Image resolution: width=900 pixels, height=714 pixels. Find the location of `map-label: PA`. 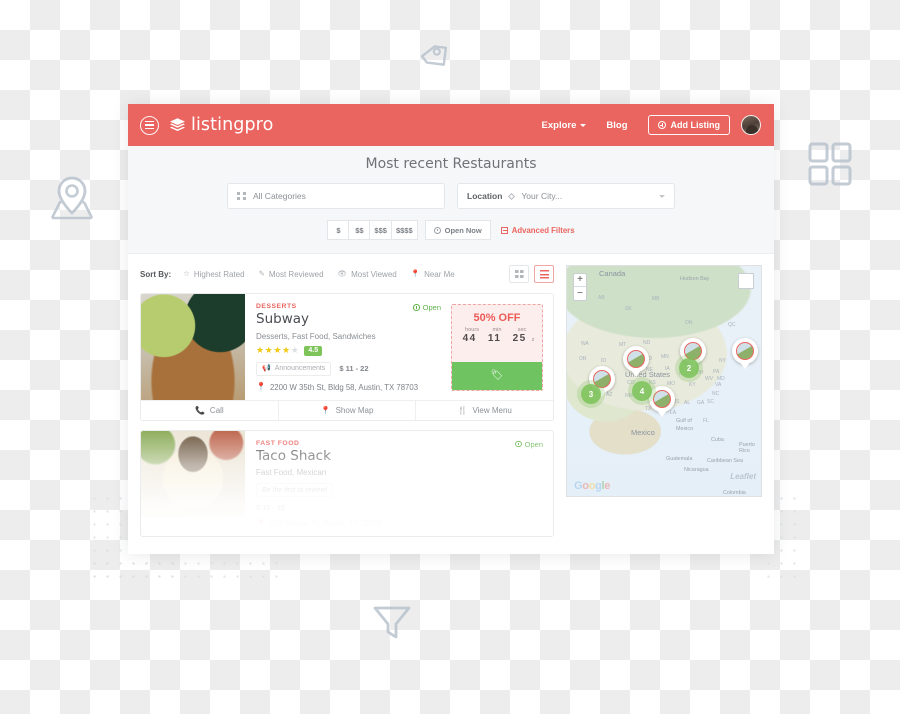

map-label: PA is located at coordinates (716, 372).